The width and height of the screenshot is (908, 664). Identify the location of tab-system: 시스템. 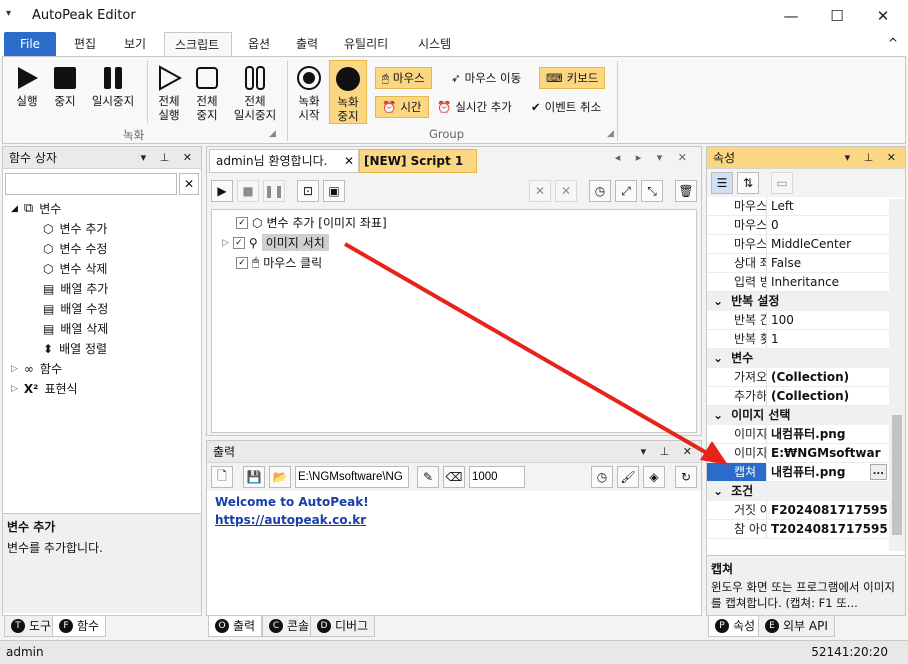
(434, 44).